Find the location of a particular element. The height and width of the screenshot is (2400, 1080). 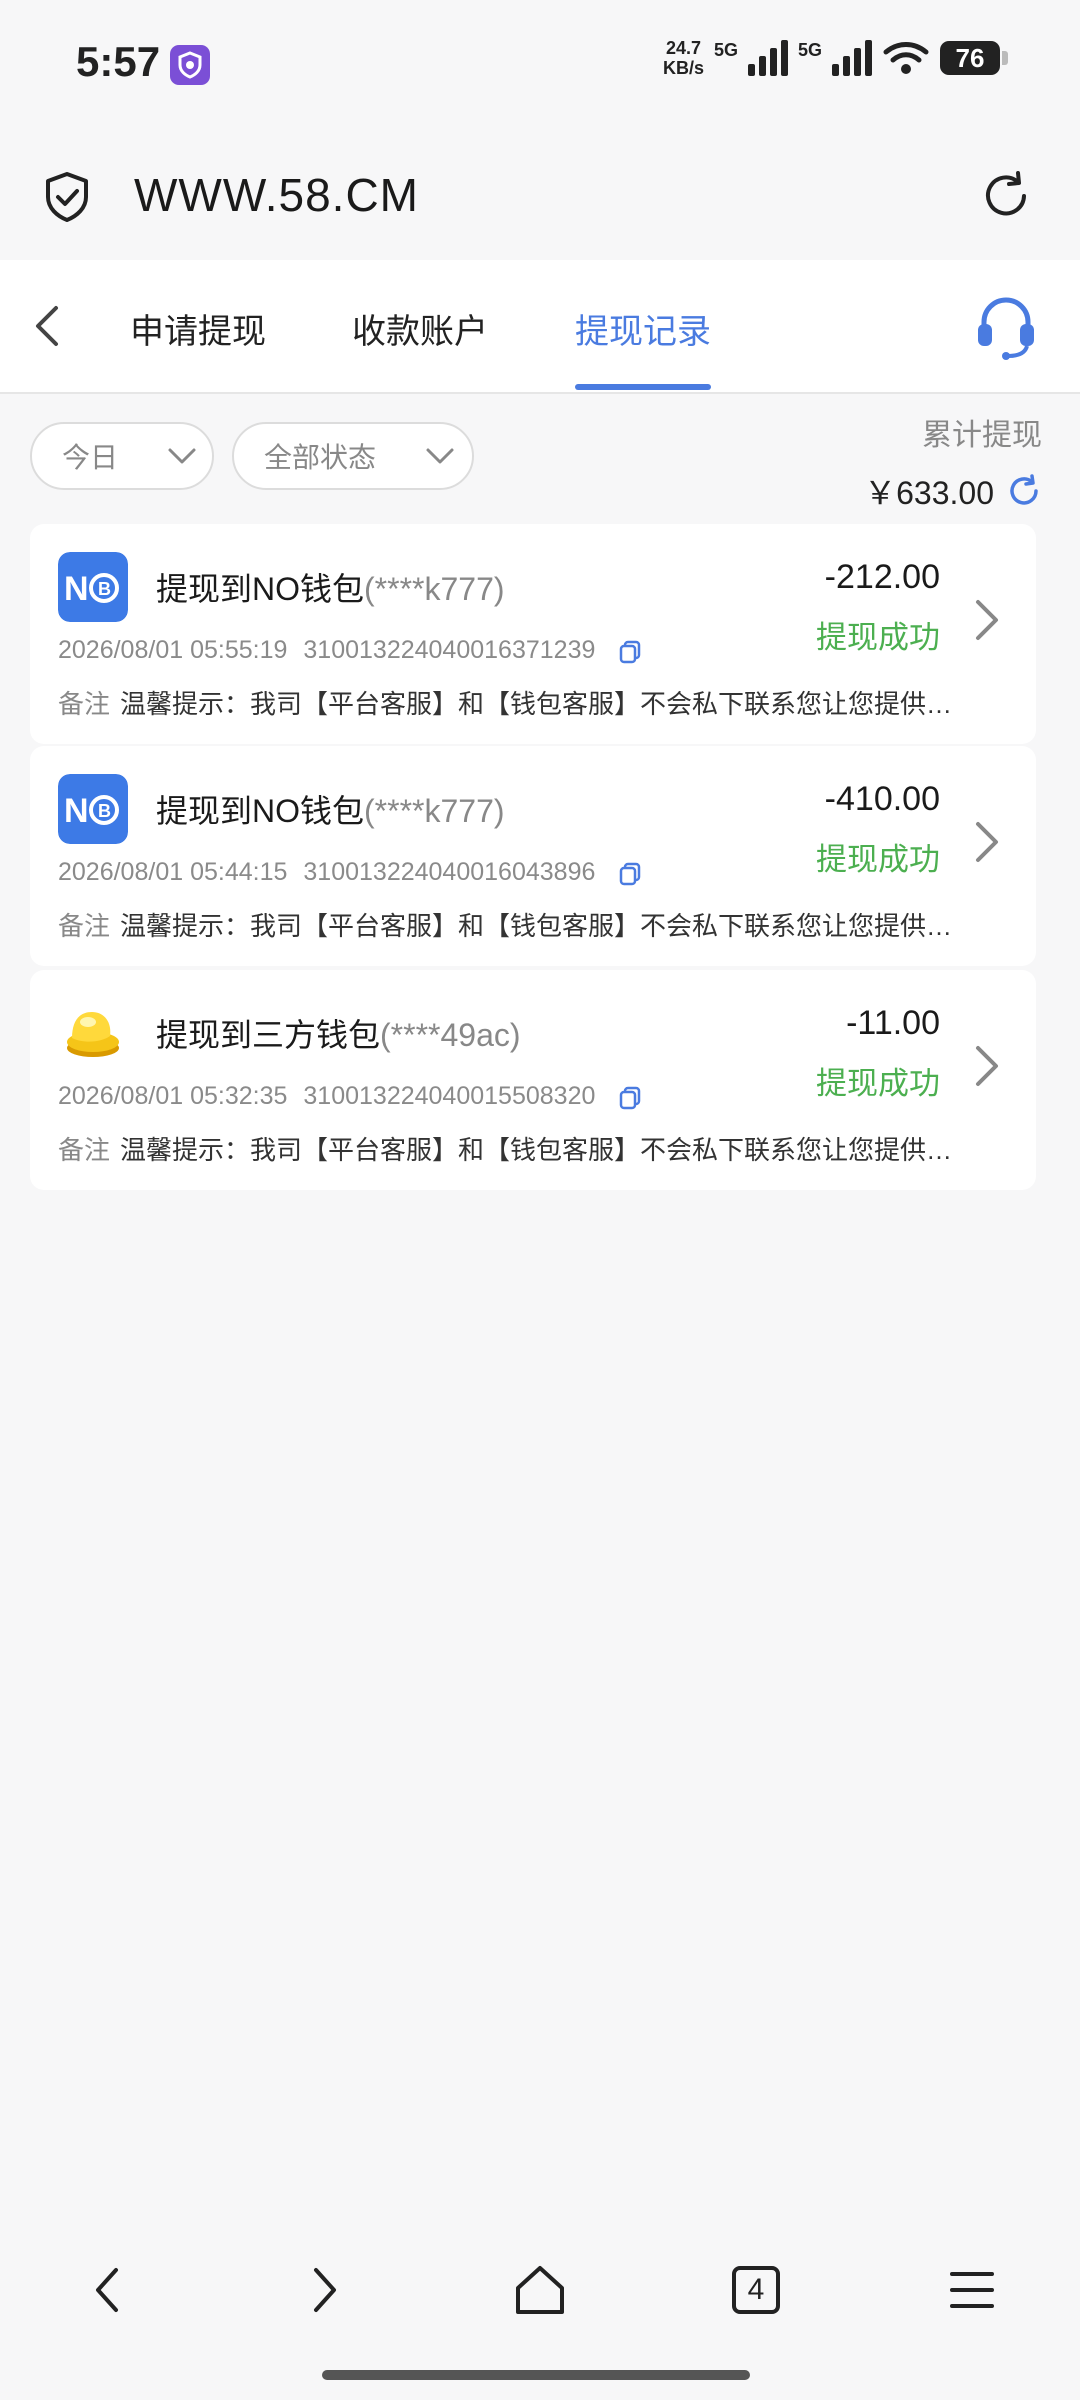

status-filter-dropdown: 全部状态 is located at coordinates (353, 456).